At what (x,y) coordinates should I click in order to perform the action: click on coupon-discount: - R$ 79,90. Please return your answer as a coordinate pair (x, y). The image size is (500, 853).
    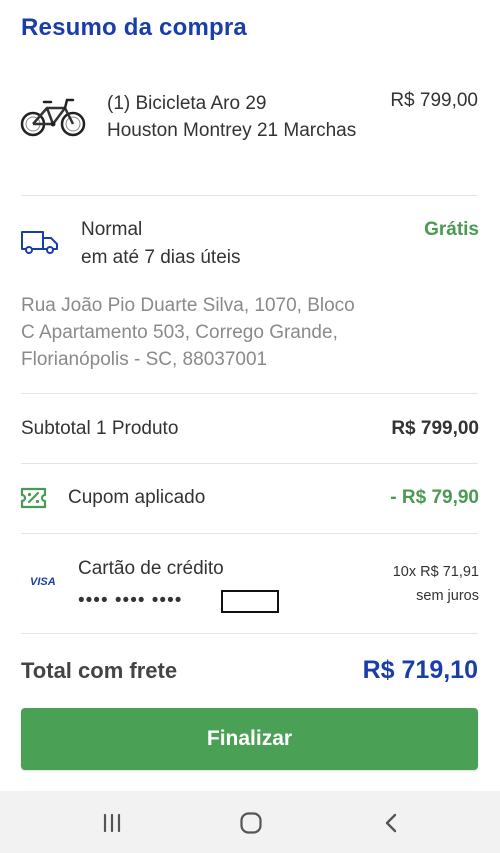
    Looking at the image, I should click on (434, 497).